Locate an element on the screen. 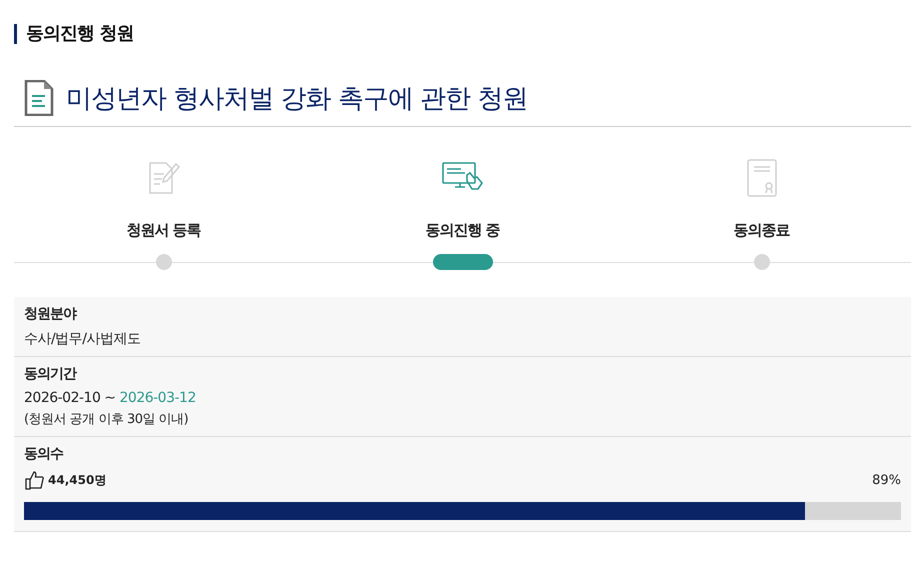  field-label: 청원분야 is located at coordinates (51, 314).